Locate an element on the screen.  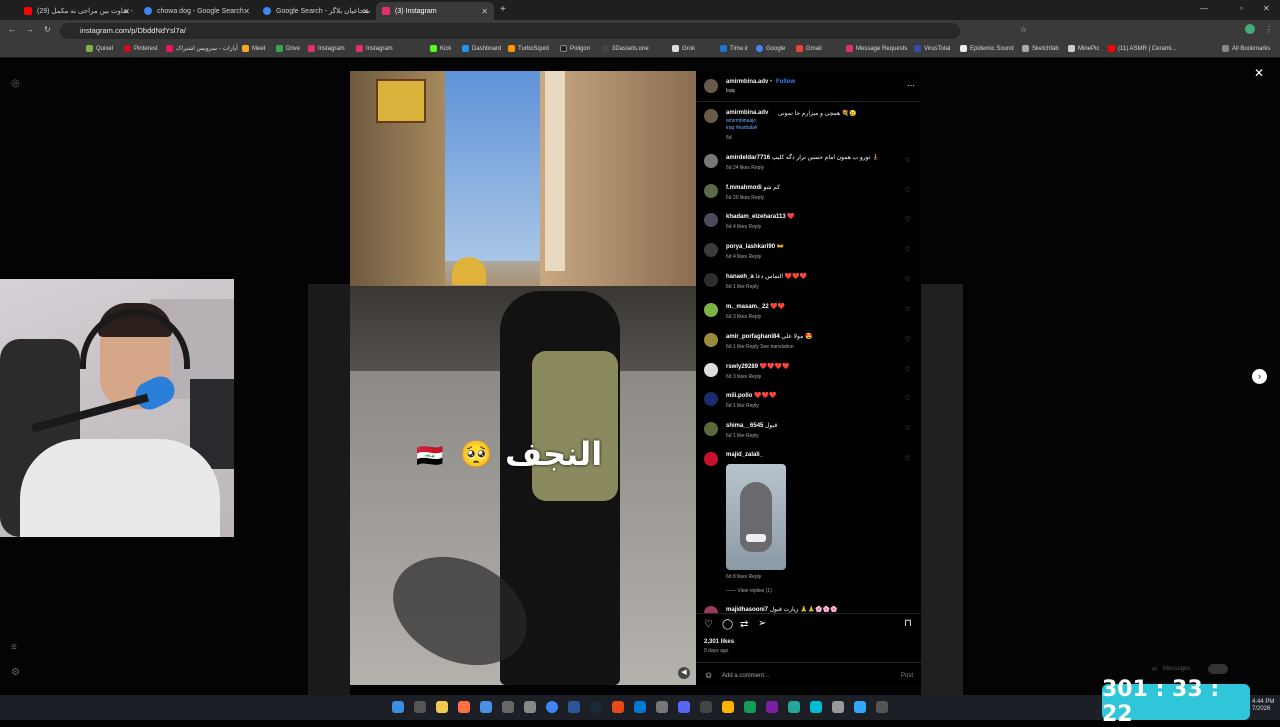
author-avatar is located at coordinates (711, 86).